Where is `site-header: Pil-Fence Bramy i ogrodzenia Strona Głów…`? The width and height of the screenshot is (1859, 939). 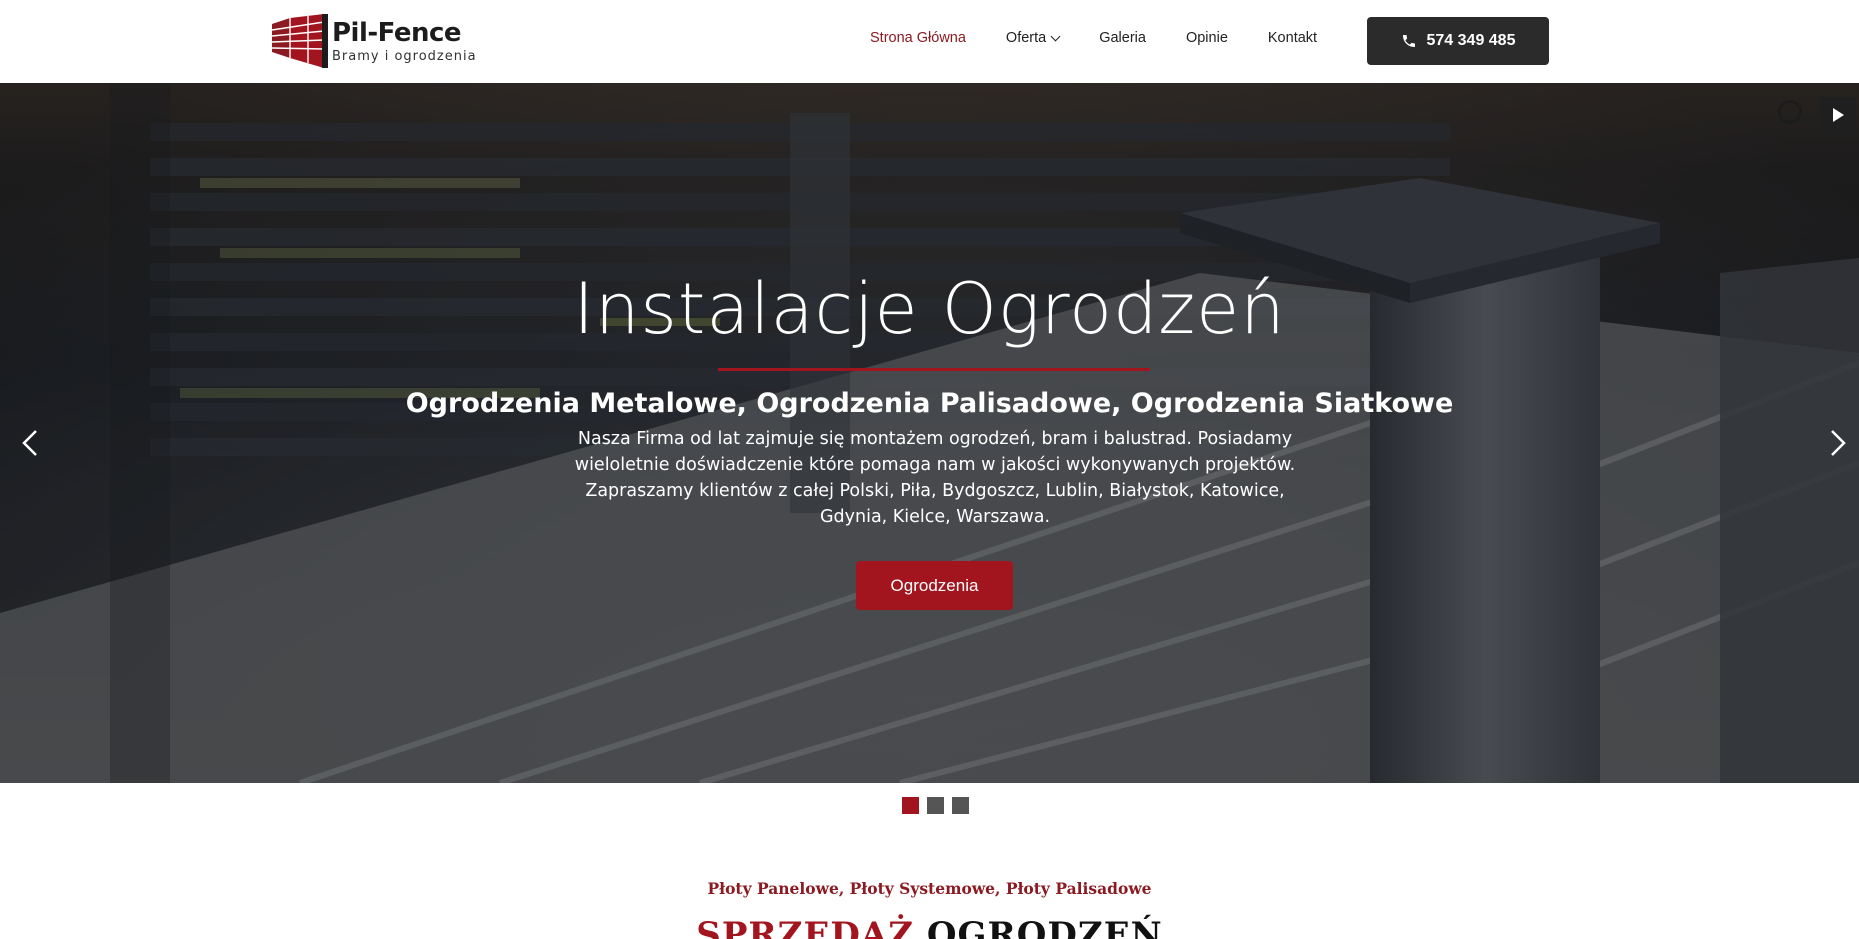
site-header: Pil-Fence Bramy i ogrodzenia Strona Głów… is located at coordinates (929, 41).